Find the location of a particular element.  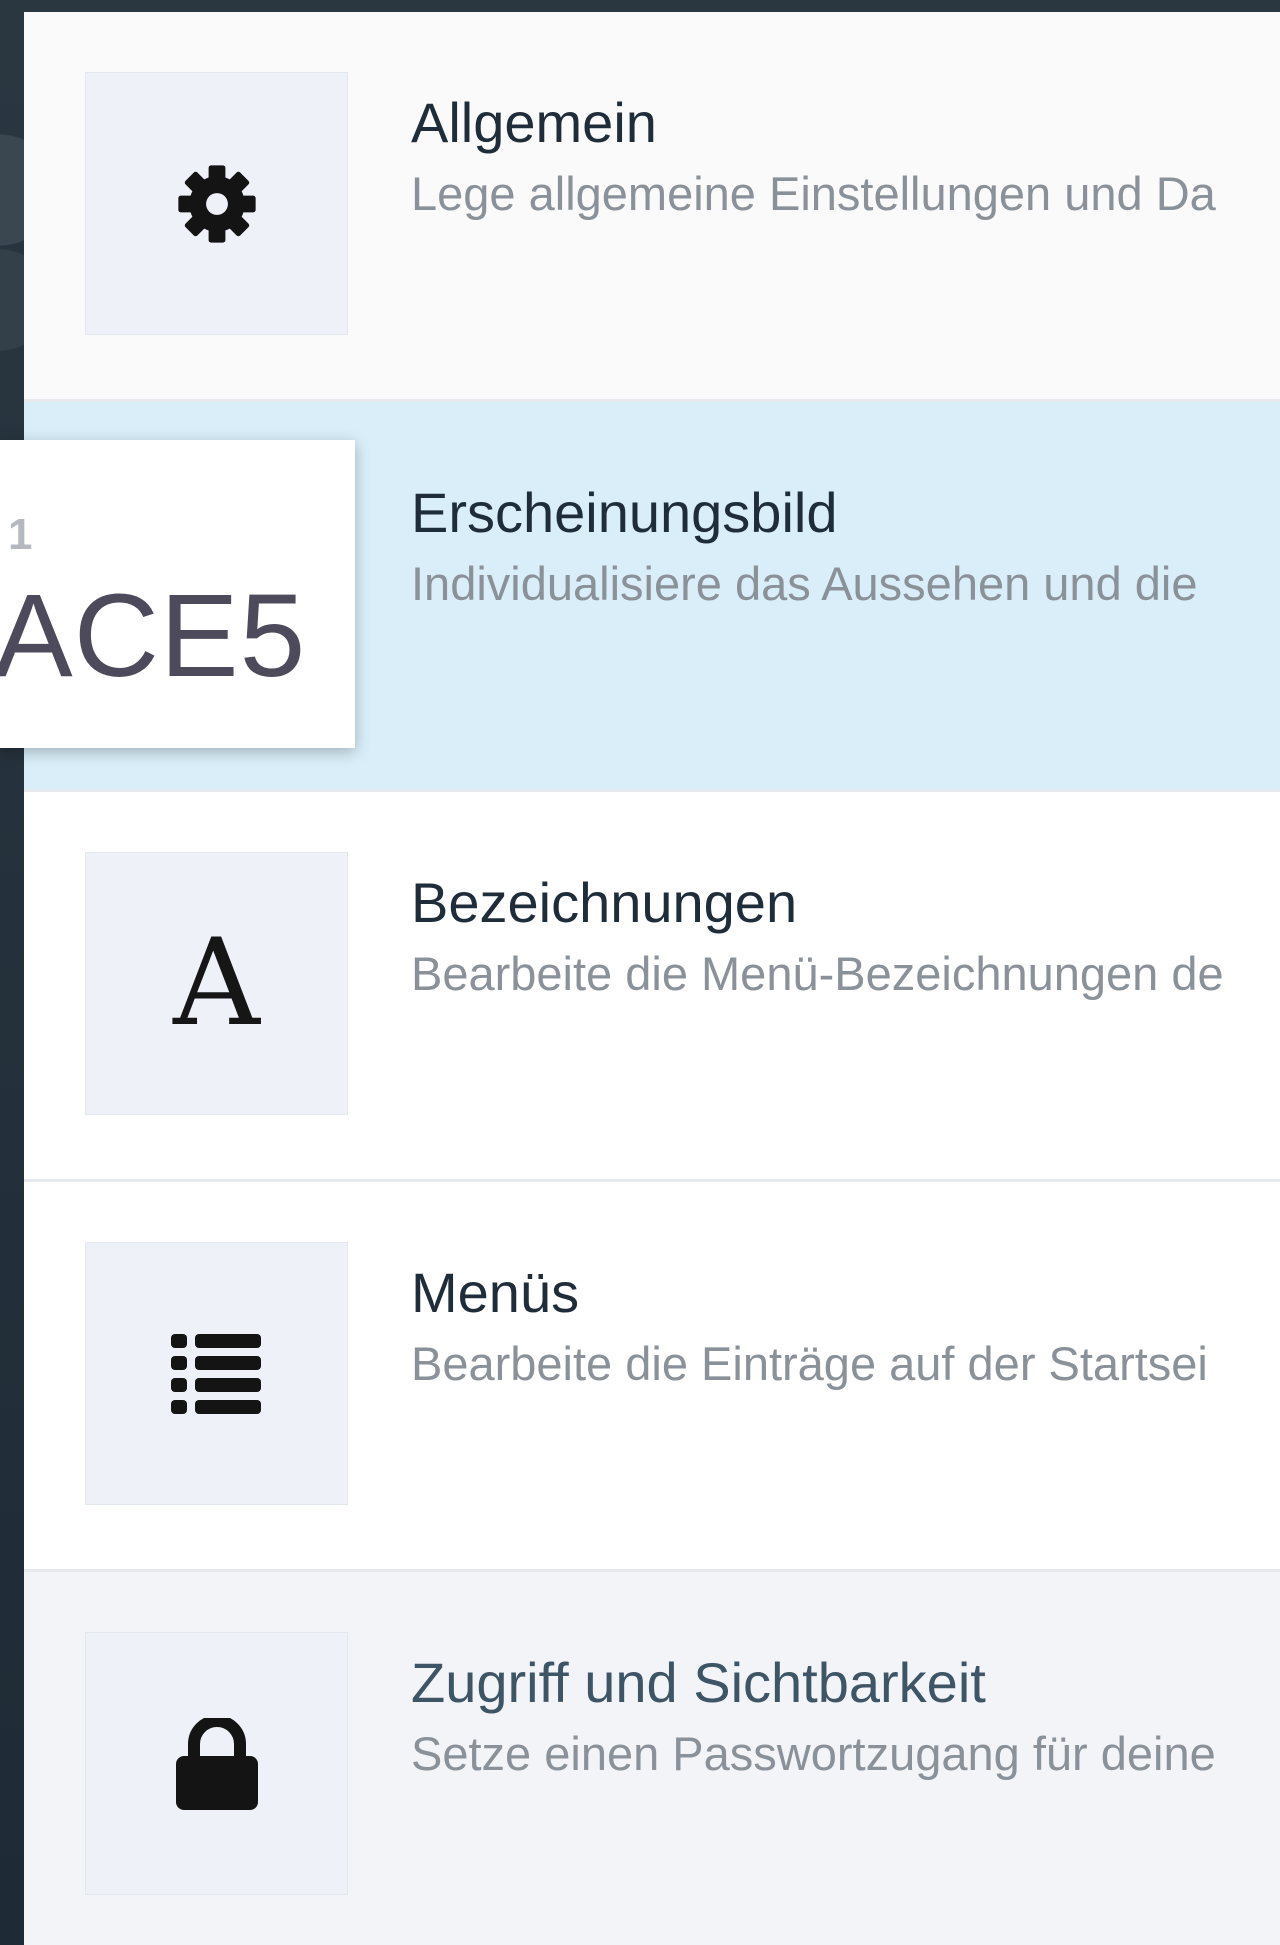

letter-a-icon: A is located at coordinates (216, 983).